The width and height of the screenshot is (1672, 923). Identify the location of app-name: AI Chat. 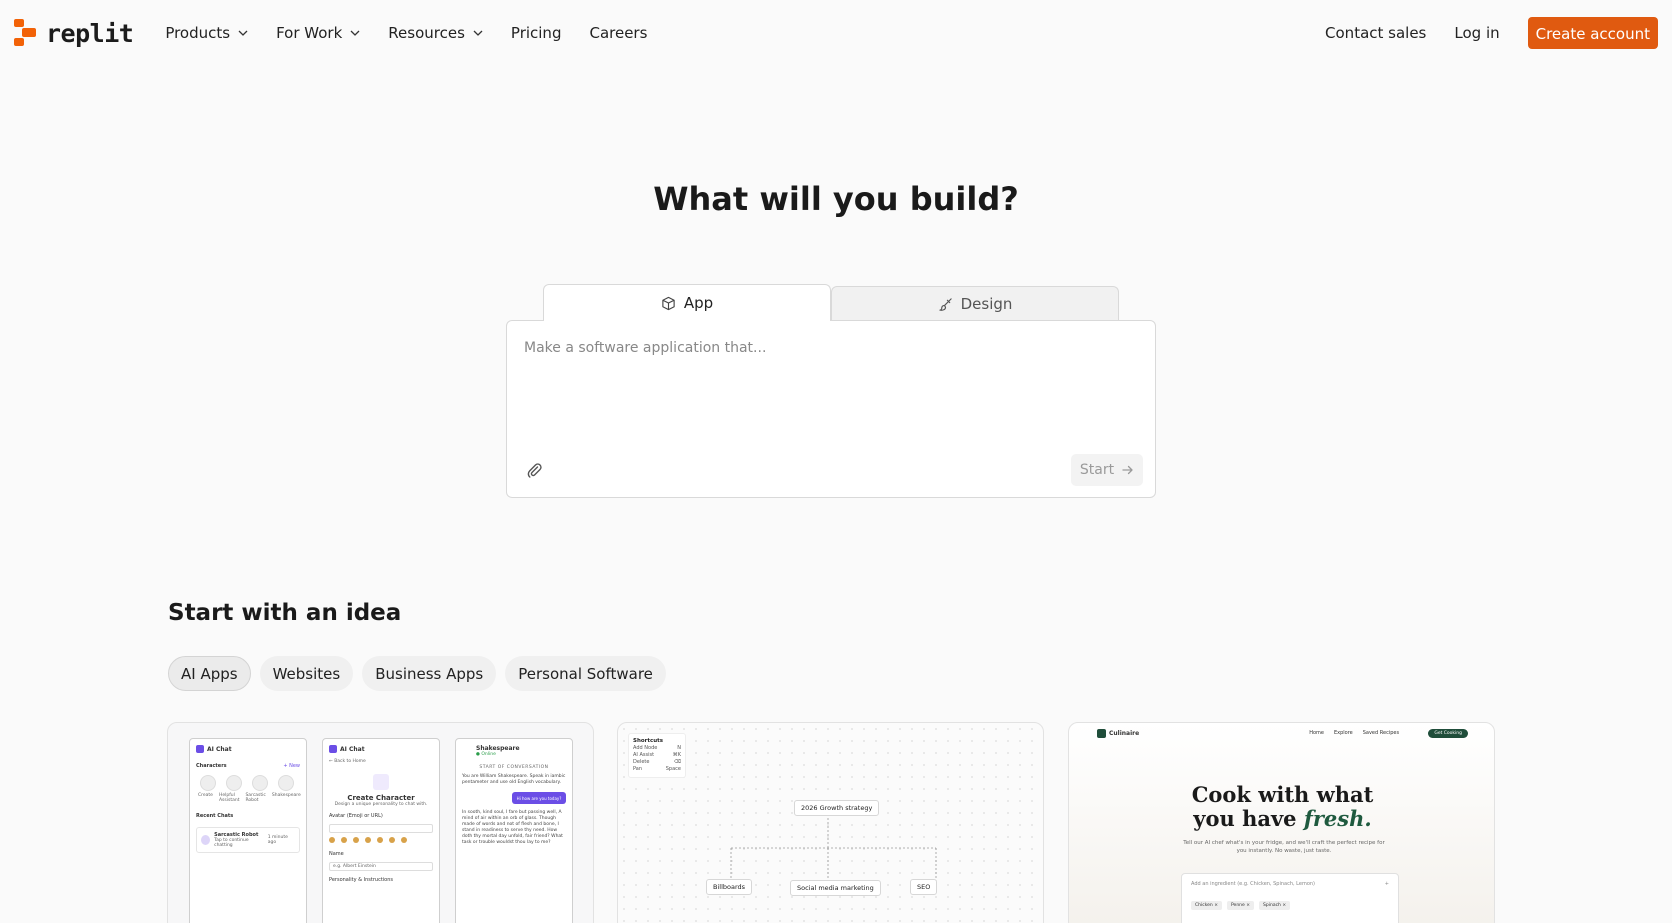
(219, 749).